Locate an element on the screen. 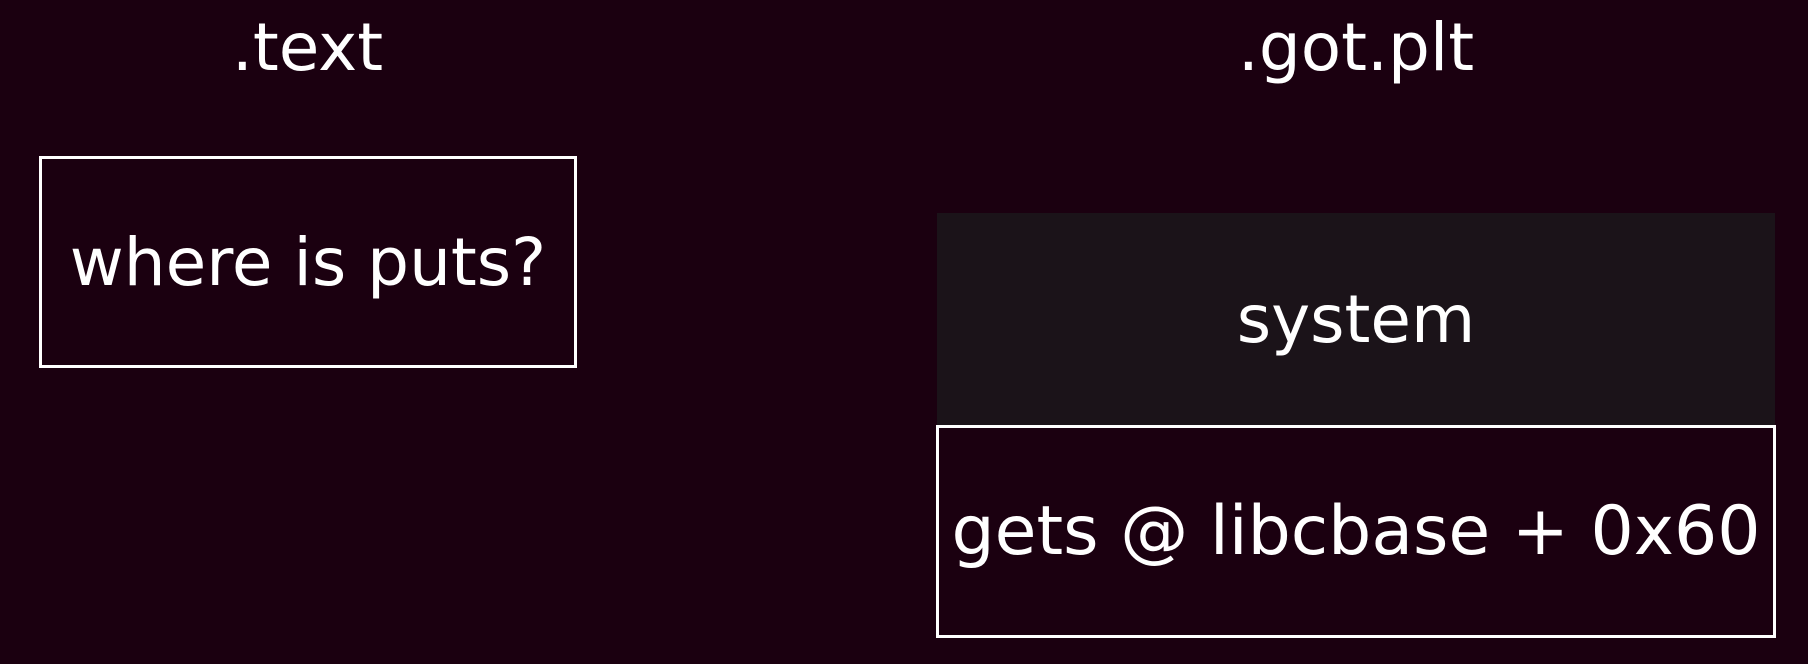 The image size is (1808, 664). text-section-box-label: where is puts? is located at coordinates (308, 262).